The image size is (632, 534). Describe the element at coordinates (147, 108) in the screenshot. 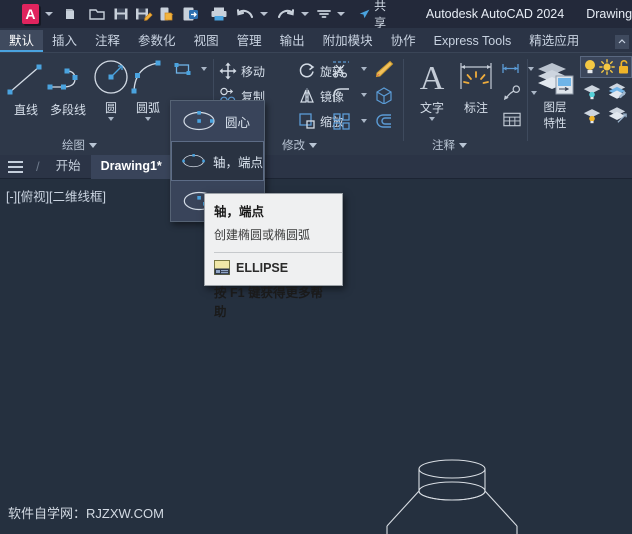

I see `arc-label: 圆弧` at that location.